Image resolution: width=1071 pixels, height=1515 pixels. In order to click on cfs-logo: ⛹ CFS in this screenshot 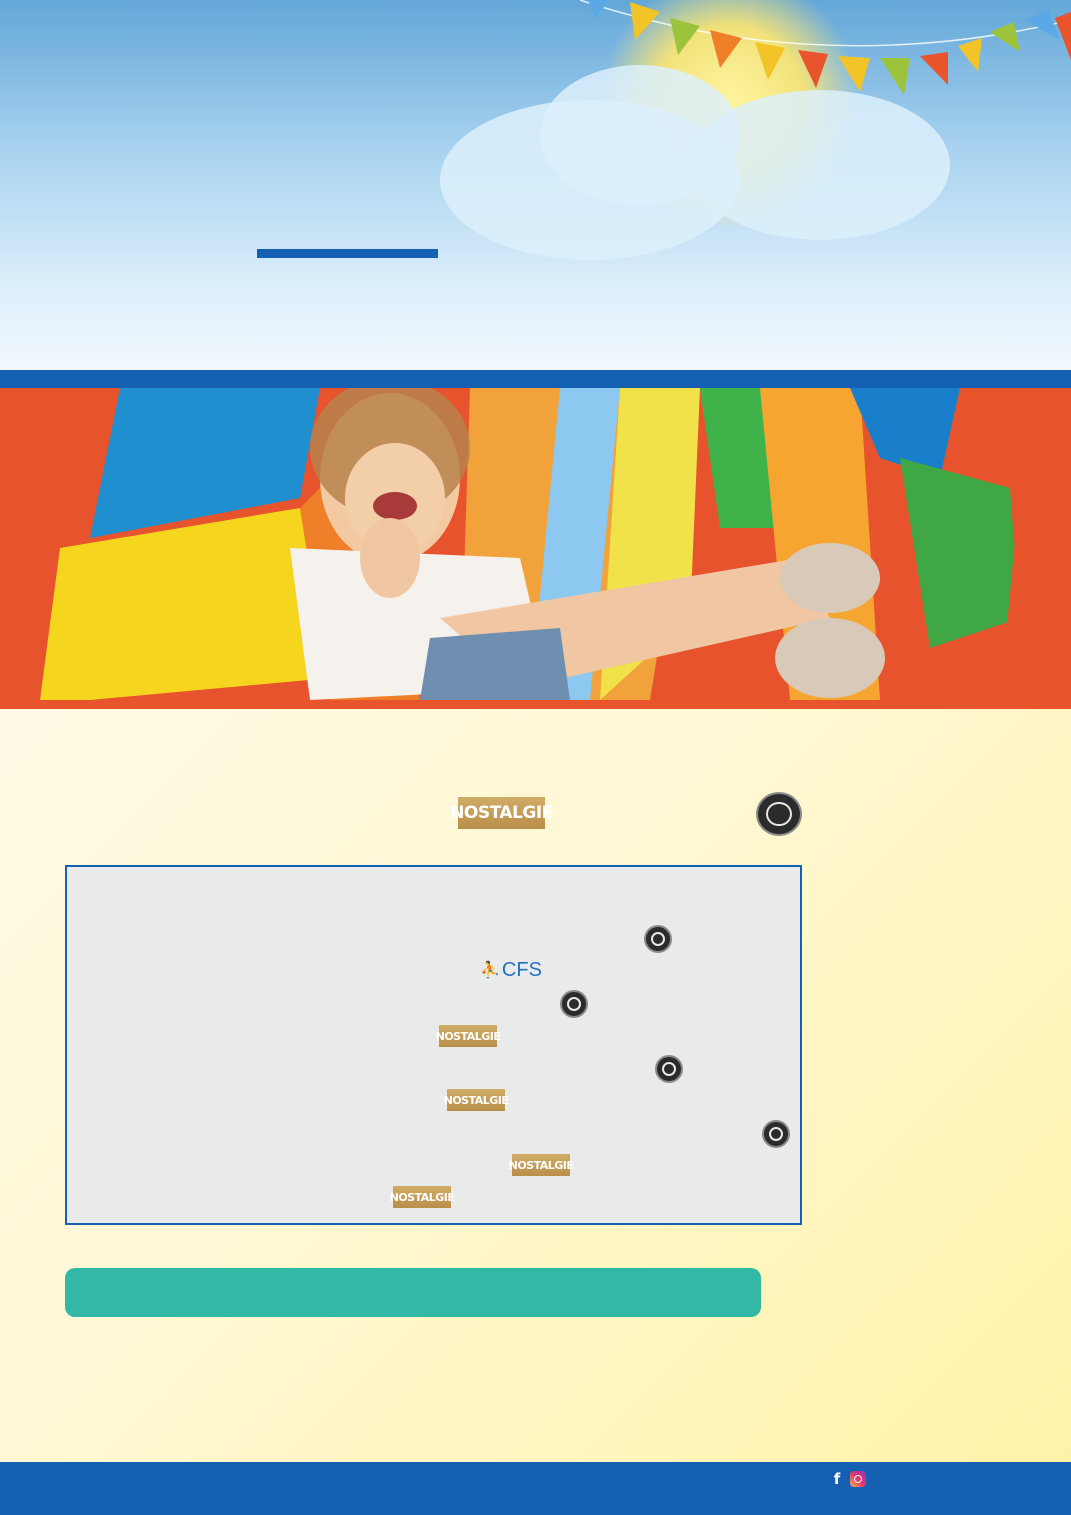, I will do `click(512, 970)`.